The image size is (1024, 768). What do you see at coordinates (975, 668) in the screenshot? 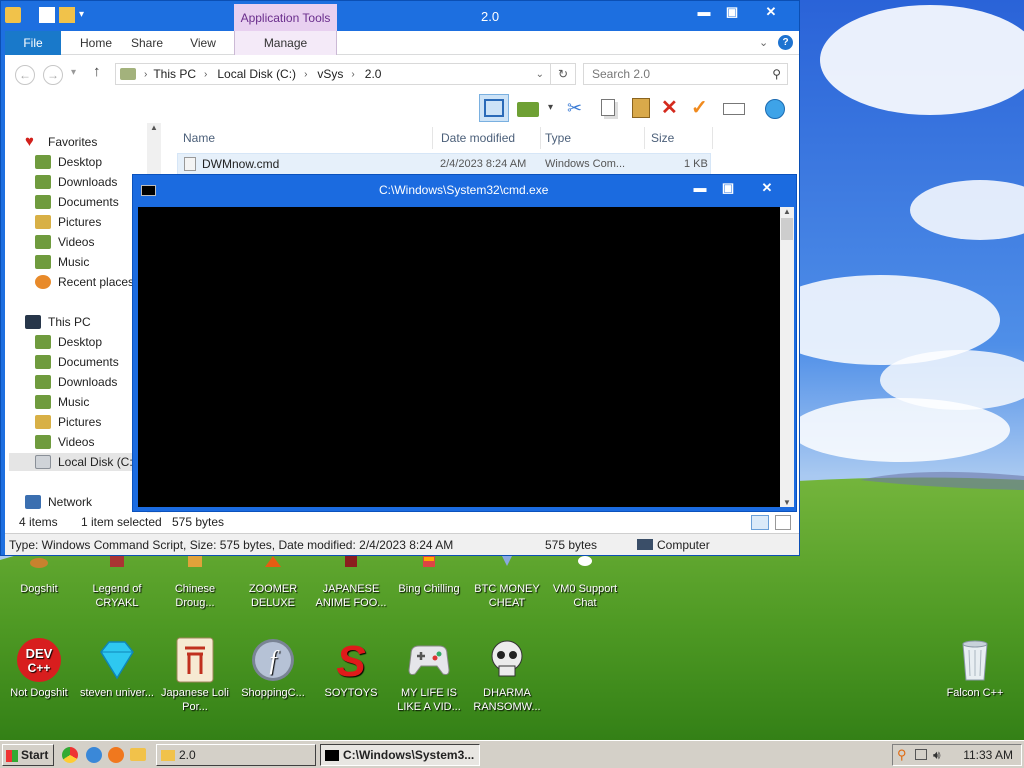
I see `desktop-icon-recycle-bin: Falcon C++` at bounding box center [975, 668].